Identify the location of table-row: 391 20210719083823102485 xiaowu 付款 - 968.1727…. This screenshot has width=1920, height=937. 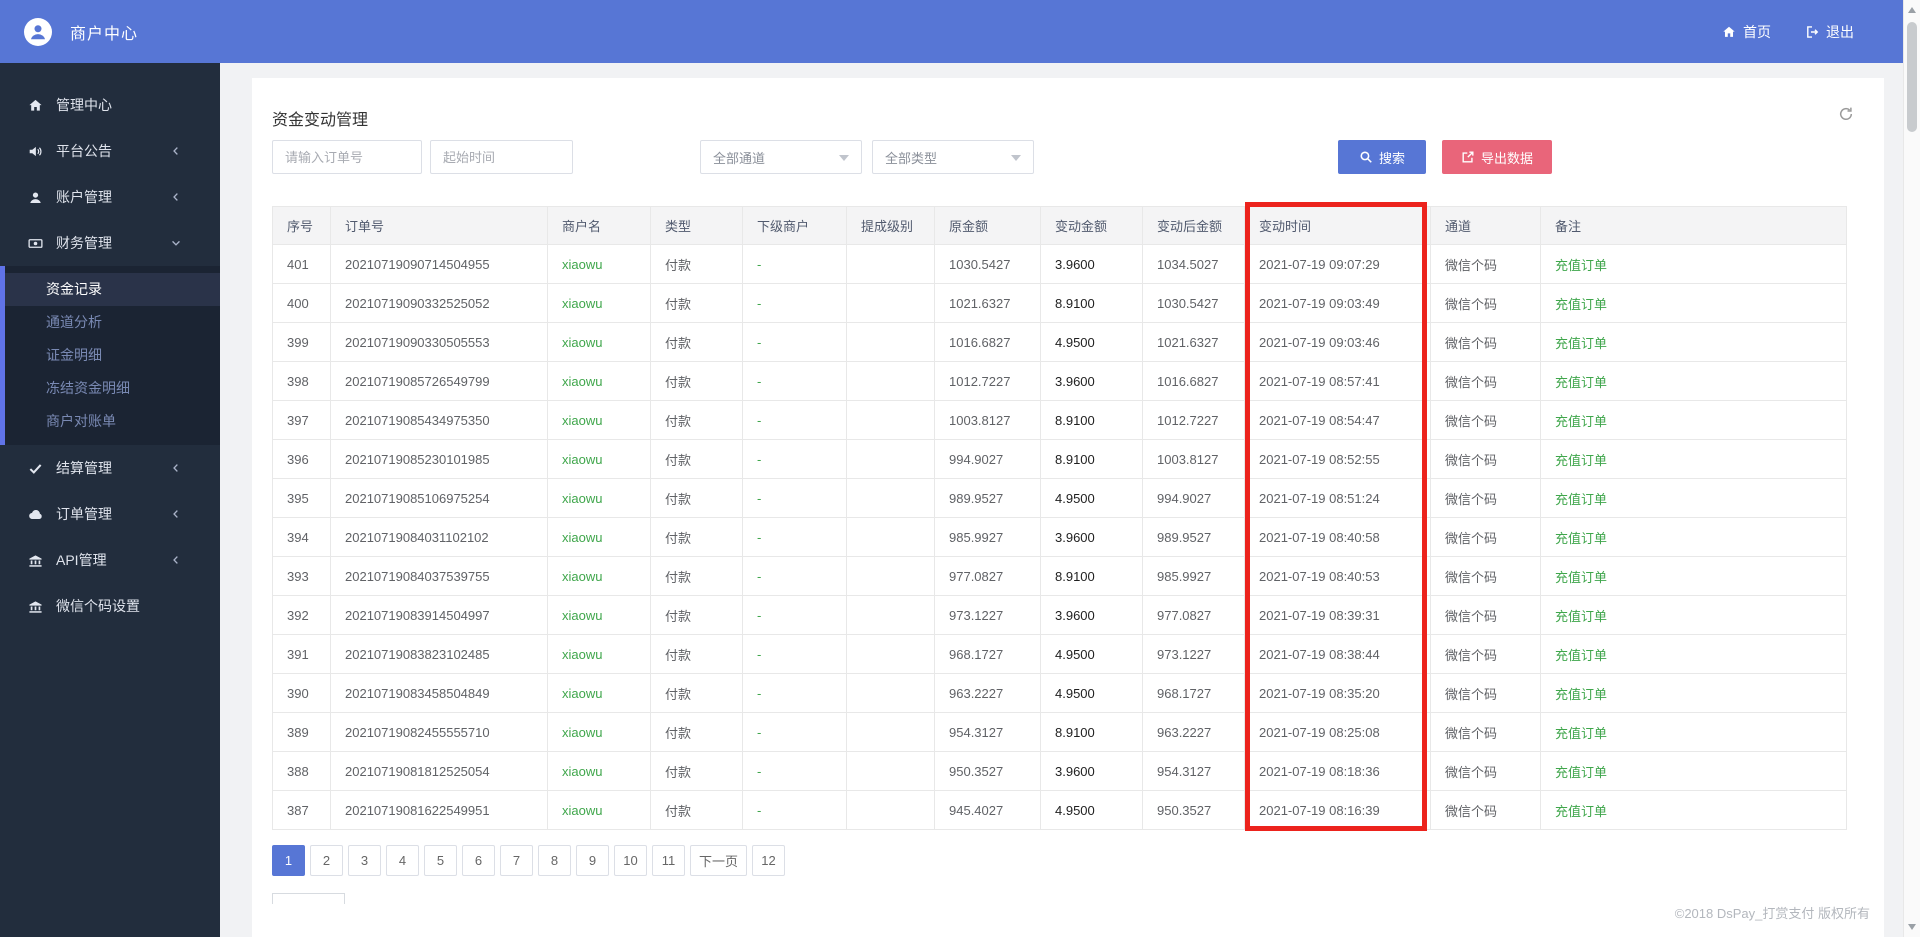
(1059, 654).